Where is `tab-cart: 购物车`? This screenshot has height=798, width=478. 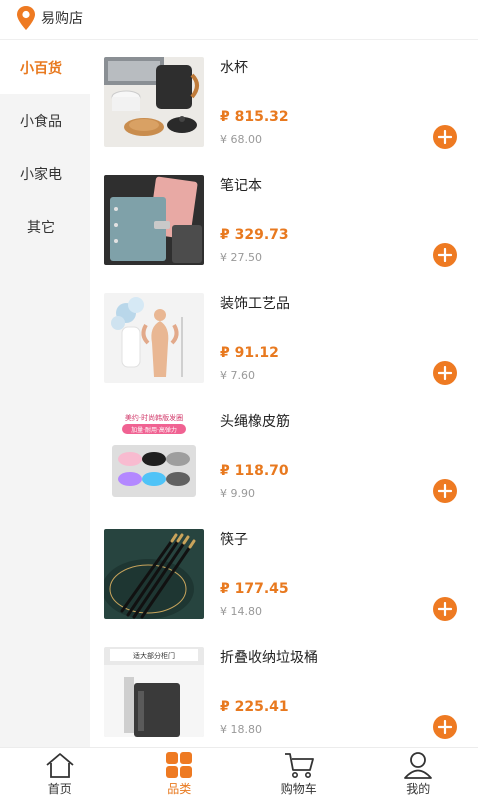
tab-cart: 购物车 is located at coordinates (299, 773).